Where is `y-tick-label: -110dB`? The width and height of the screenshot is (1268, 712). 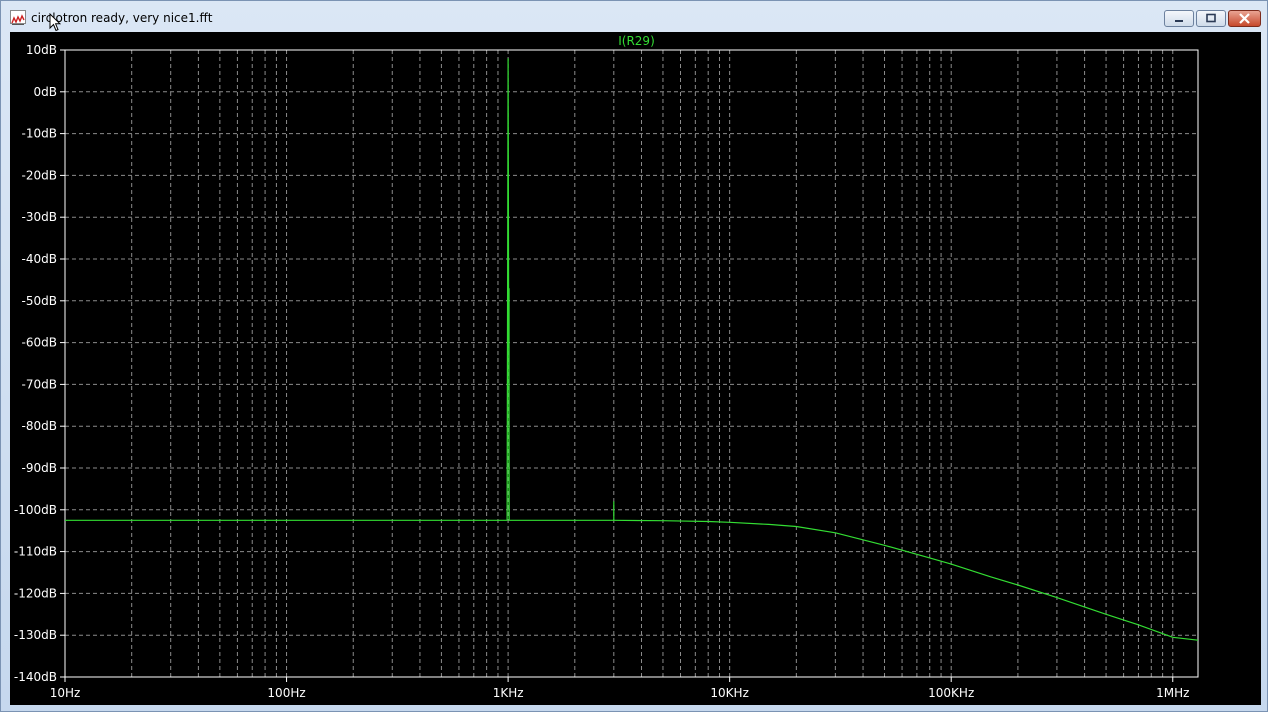 y-tick-label: -110dB is located at coordinates (35, 552).